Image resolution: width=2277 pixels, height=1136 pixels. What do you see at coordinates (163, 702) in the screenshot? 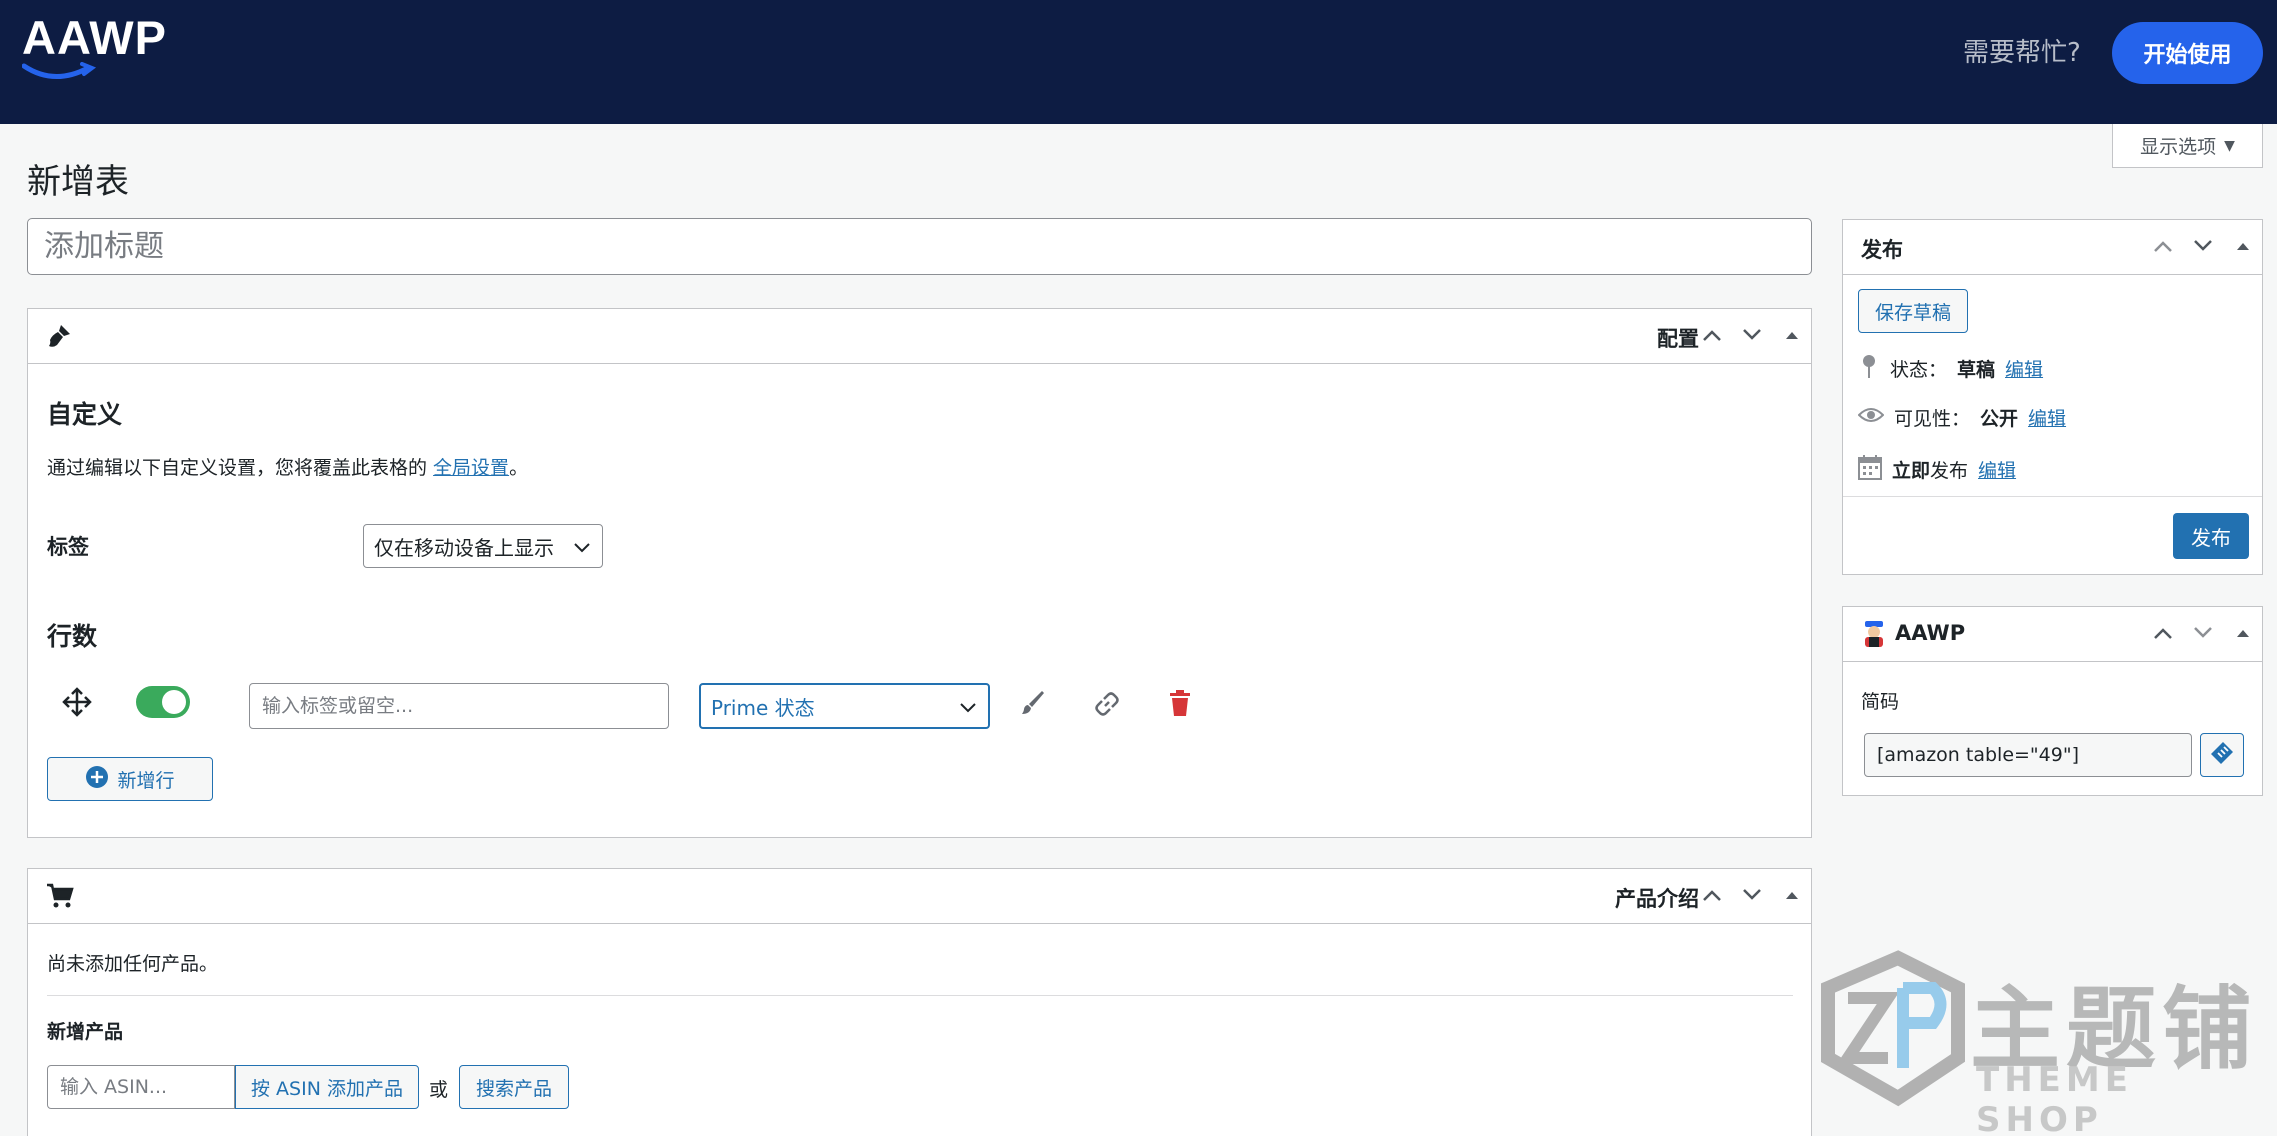
I see `row-enabled-toggle` at bounding box center [163, 702].